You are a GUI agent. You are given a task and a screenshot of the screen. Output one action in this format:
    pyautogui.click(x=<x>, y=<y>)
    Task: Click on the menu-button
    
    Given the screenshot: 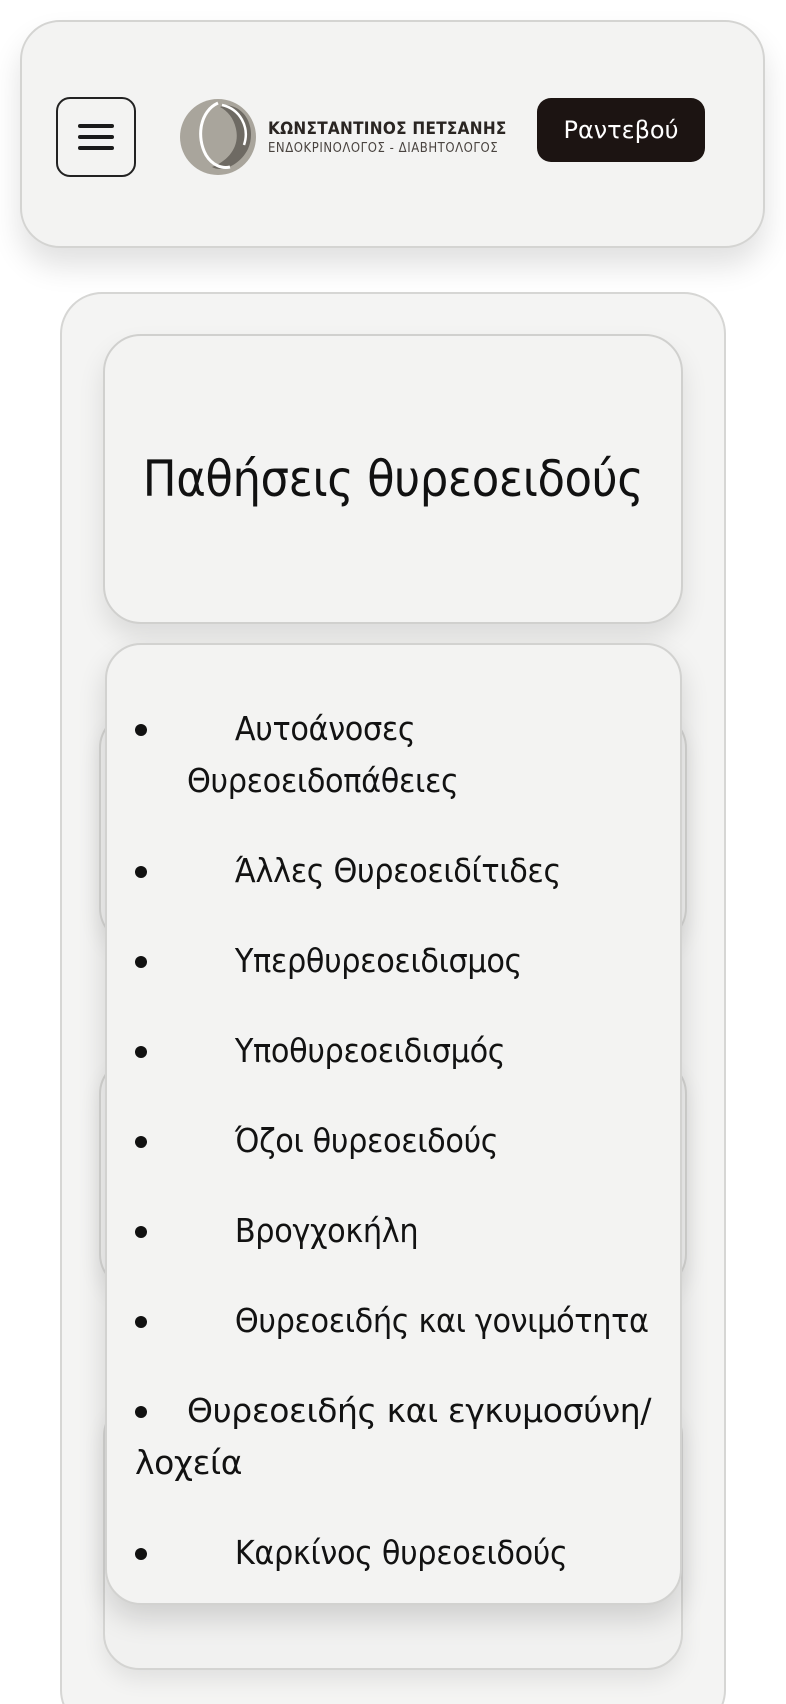 What is the action you would take?
    pyautogui.click(x=96, y=137)
    